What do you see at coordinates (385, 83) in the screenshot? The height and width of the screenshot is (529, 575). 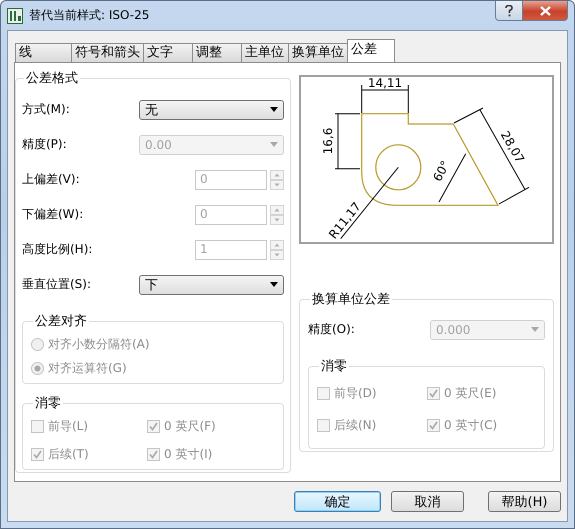 I see `dimension-label: 14,11` at bounding box center [385, 83].